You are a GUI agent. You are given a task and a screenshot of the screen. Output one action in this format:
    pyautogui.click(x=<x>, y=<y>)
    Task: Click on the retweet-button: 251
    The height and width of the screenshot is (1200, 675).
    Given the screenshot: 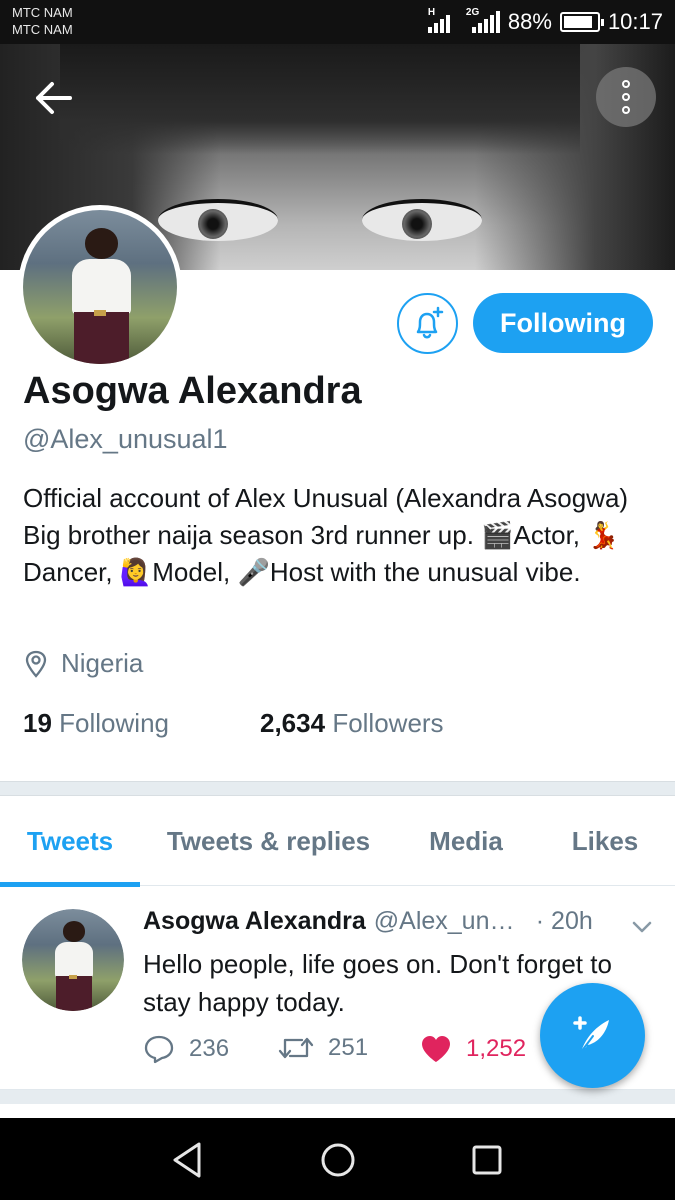 What is the action you would take?
    pyautogui.click(x=323, y=1048)
    